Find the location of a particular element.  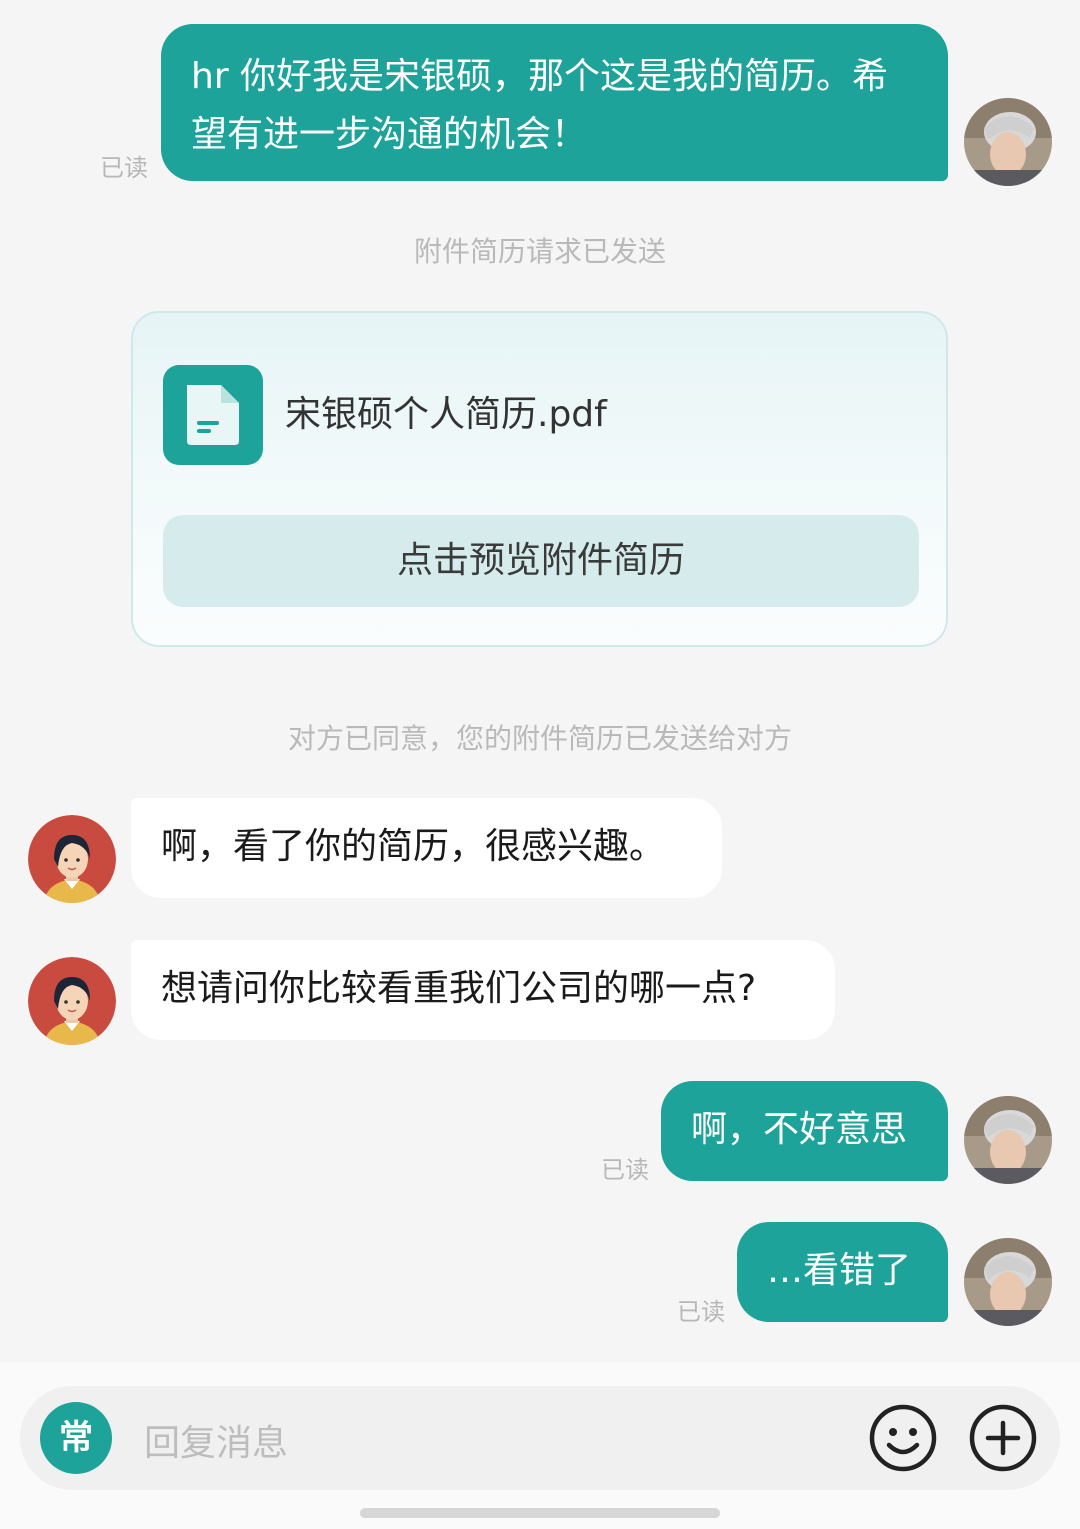

hr-message-bubble: 想请问你比较看重我们公司的哪一点? is located at coordinates (483, 990).